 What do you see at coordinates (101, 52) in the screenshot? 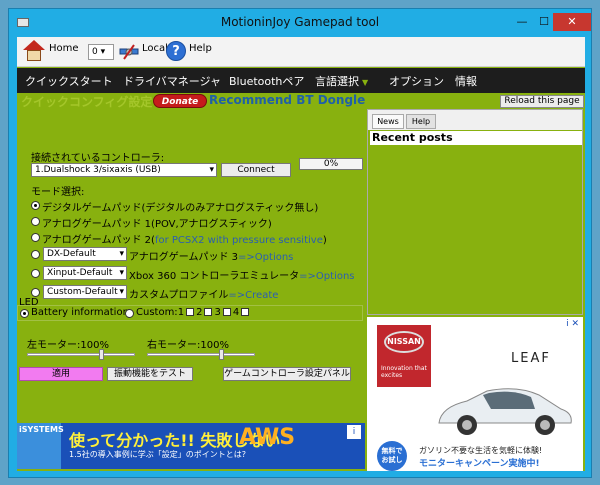
I see `home-select: 0 ▾` at bounding box center [101, 52].